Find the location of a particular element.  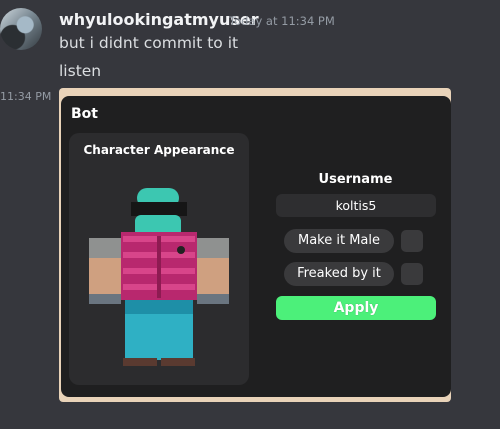

panel-title: Bot is located at coordinates (84, 114).